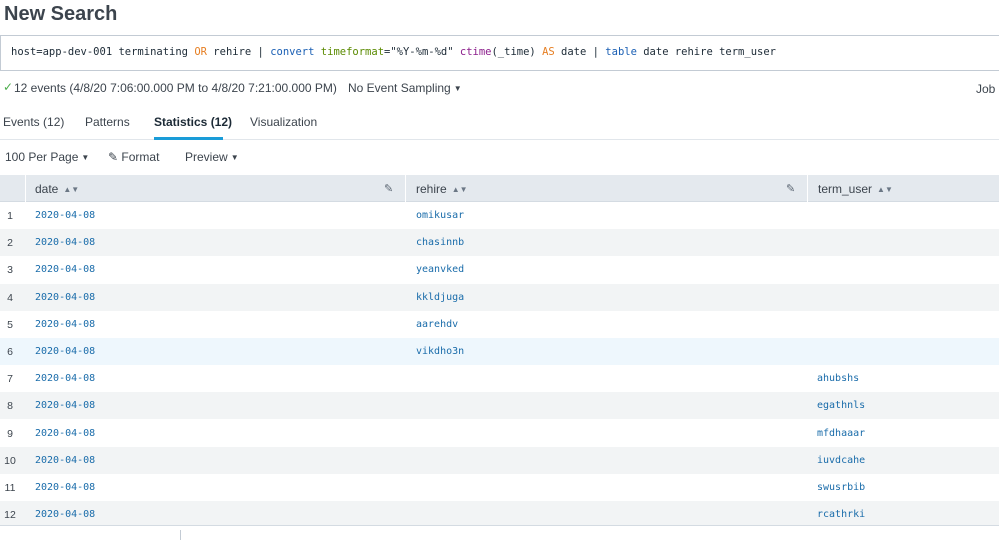 This screenshot has height=541, width=999. I want to click on table-row: 4 2020-04-08 kkldjuga, so click(499, 297).